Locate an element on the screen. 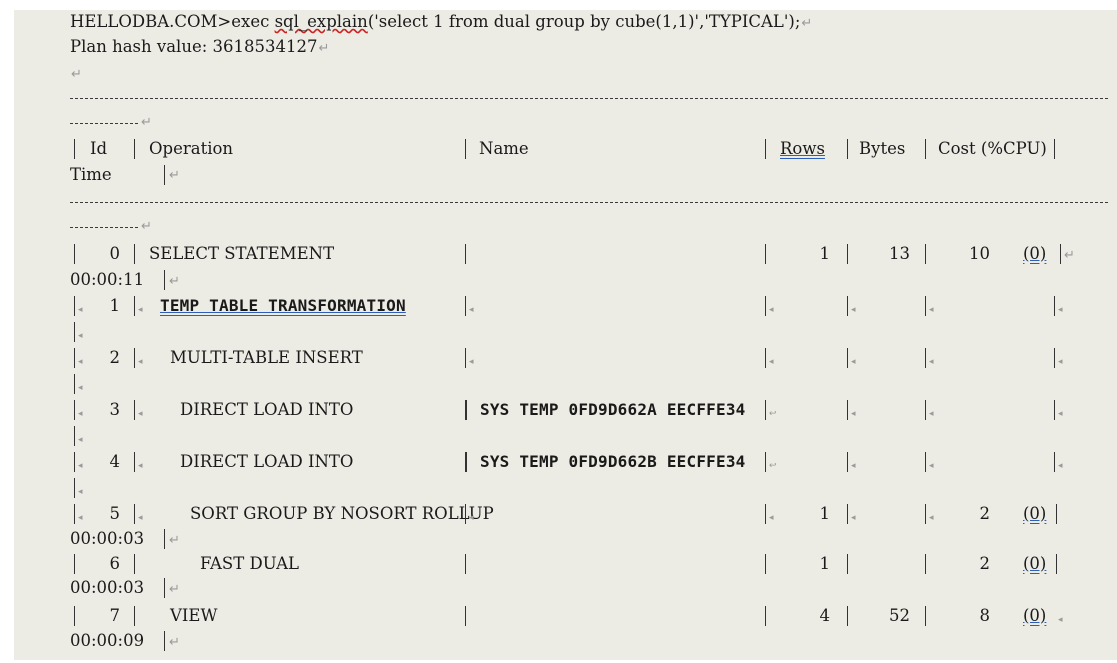  empty-line: ↵ is located at coordinates (76, 74).